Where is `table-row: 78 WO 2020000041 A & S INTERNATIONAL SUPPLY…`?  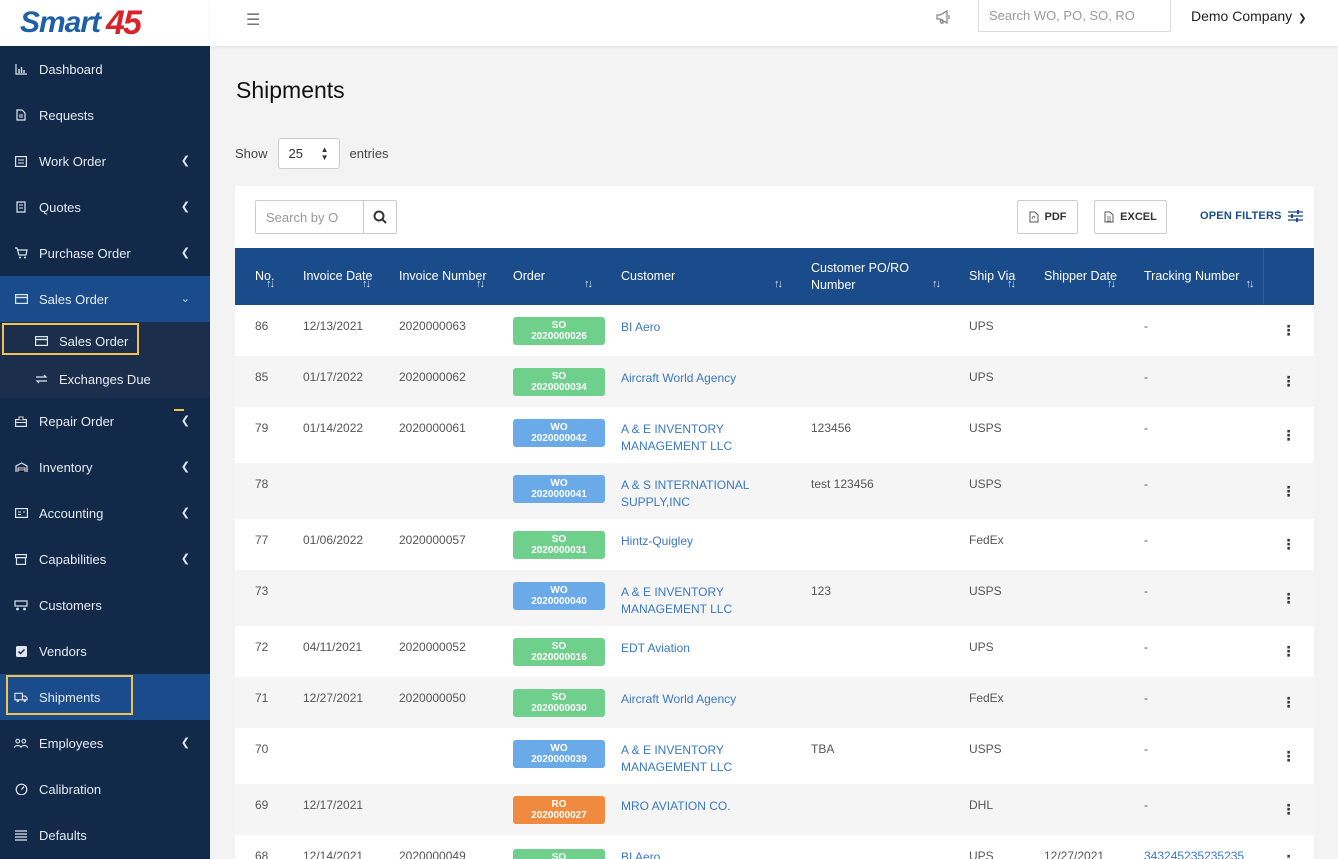 table-row: 78 WO 2020000041 A & S INTERNATIONAL SUPPLY… is located at coordinates (774, 491).